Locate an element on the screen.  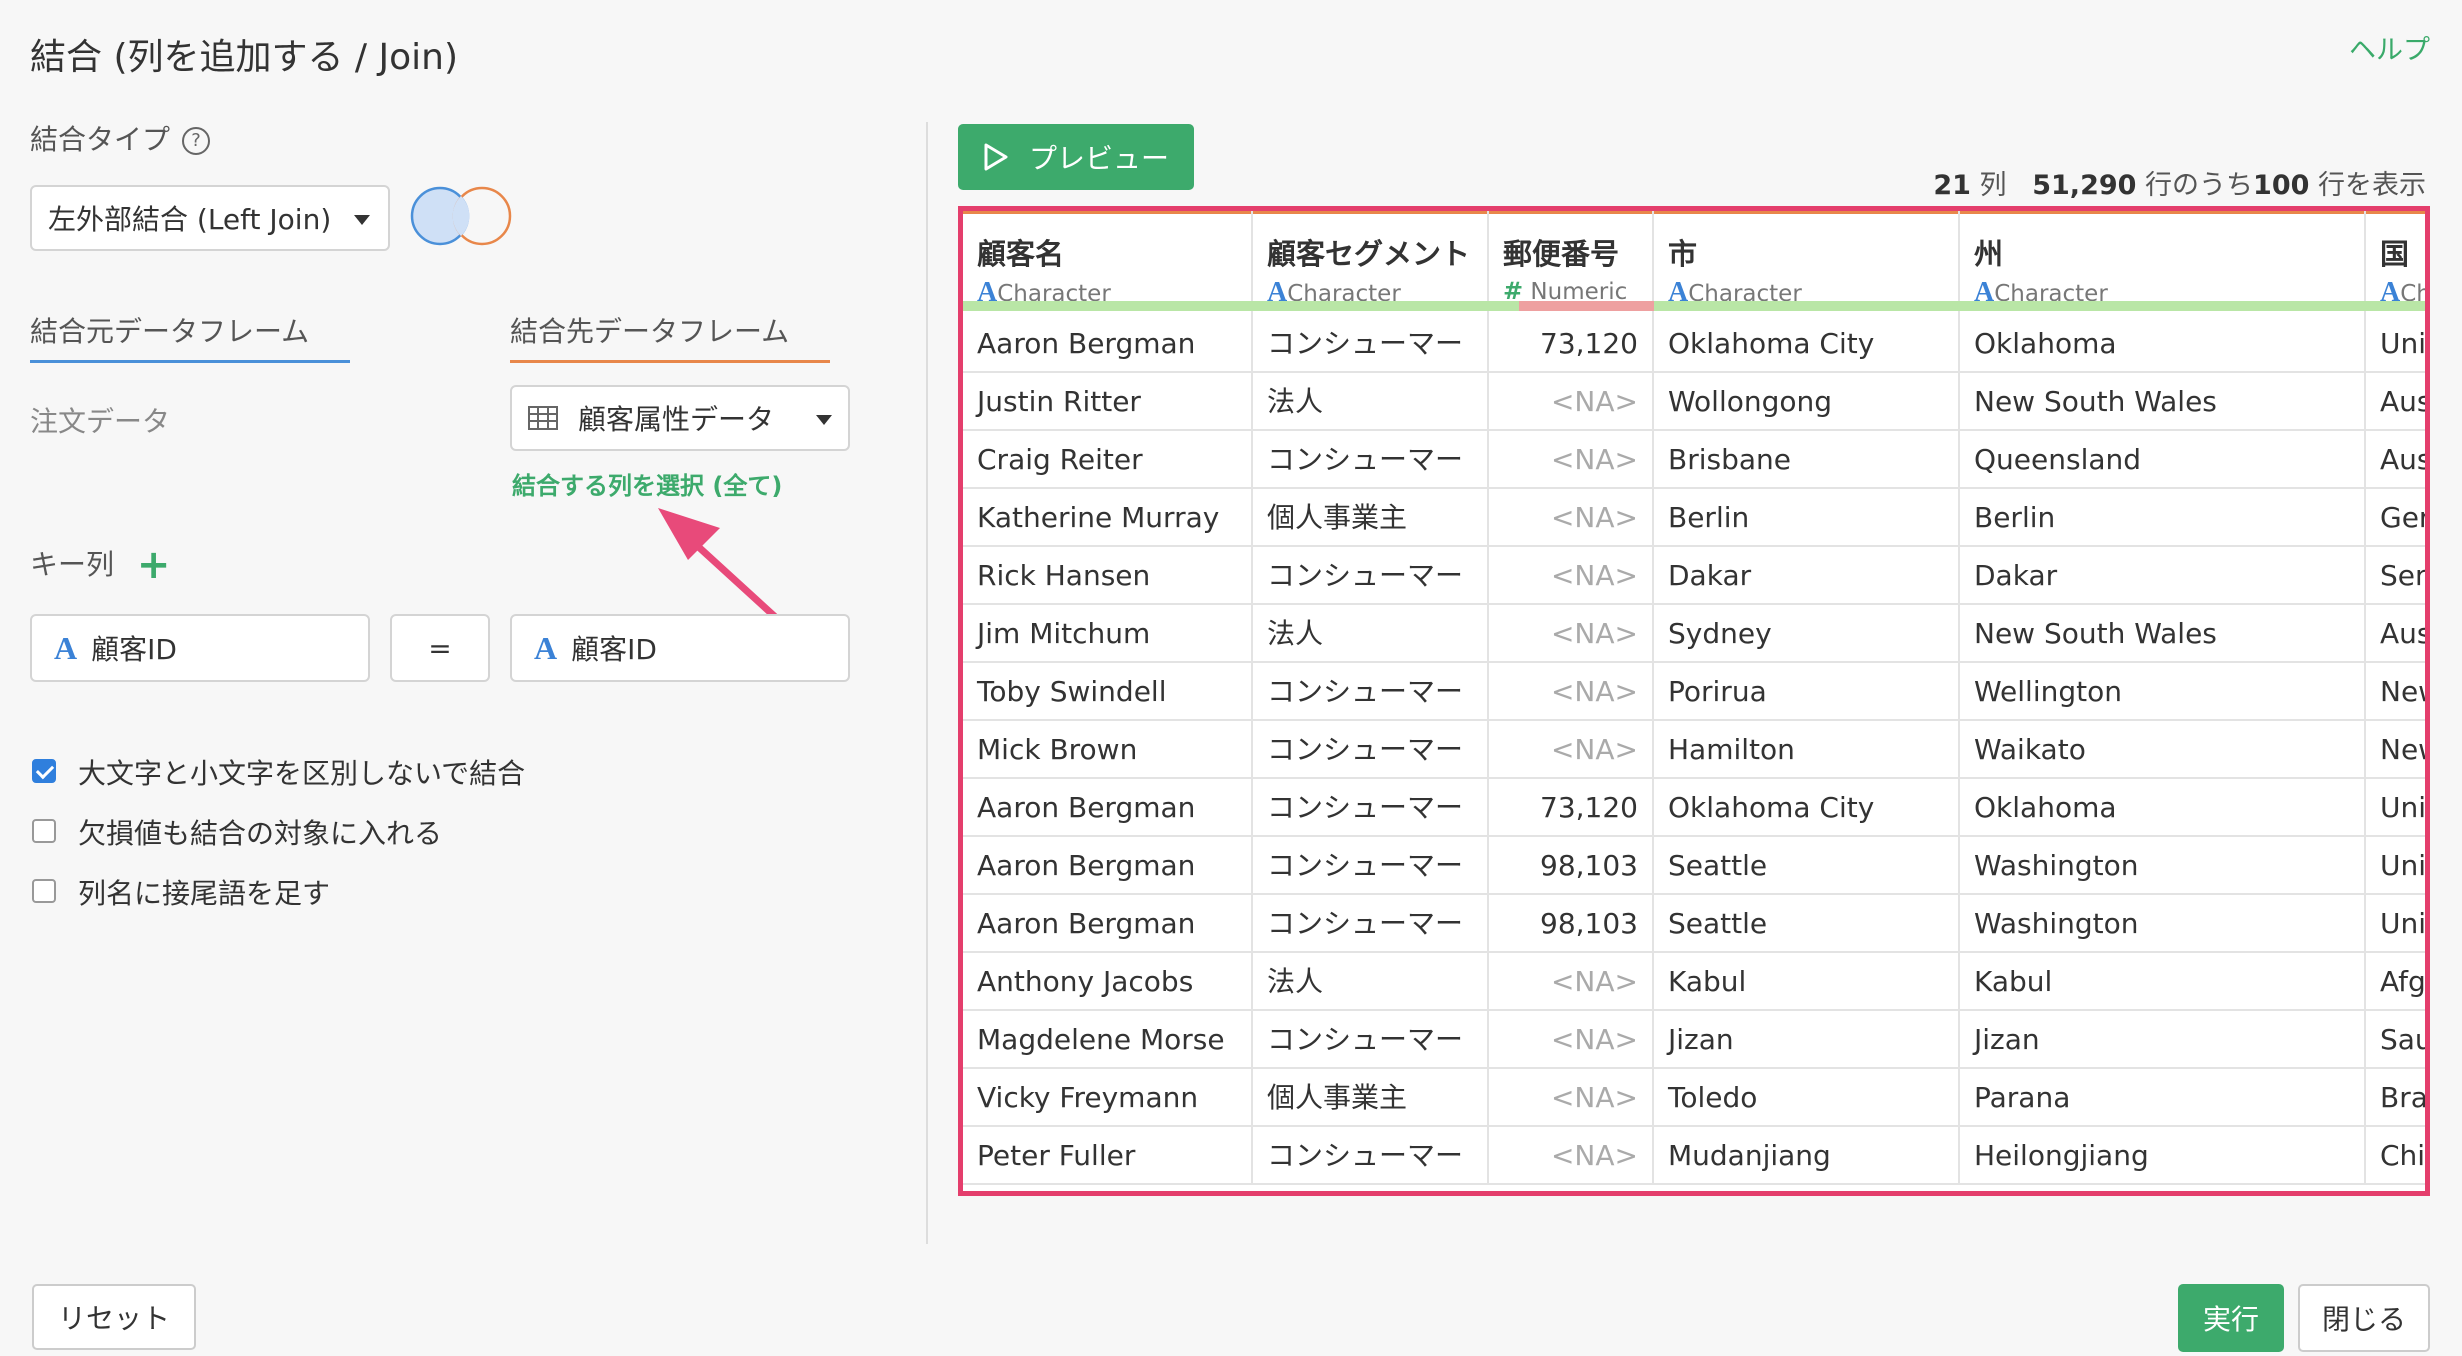
column-header: 市 ACharacter is located at coordinates (1807, 263).